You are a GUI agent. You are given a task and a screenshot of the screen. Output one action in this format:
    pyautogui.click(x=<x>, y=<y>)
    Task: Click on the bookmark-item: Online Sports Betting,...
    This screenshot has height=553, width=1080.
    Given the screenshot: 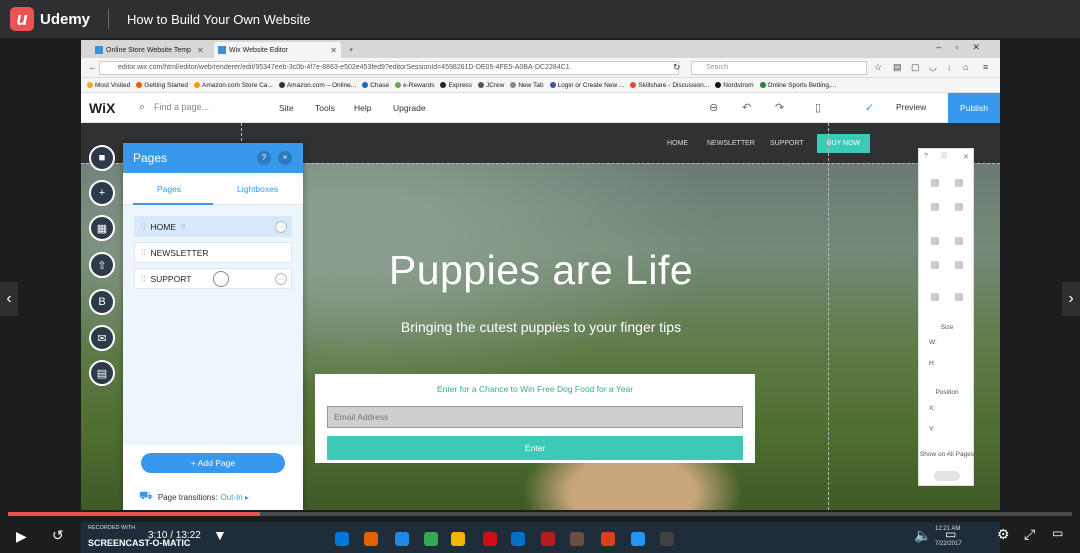 What is the action you would take?
    pyautogui.click(x=797, y=85)
    